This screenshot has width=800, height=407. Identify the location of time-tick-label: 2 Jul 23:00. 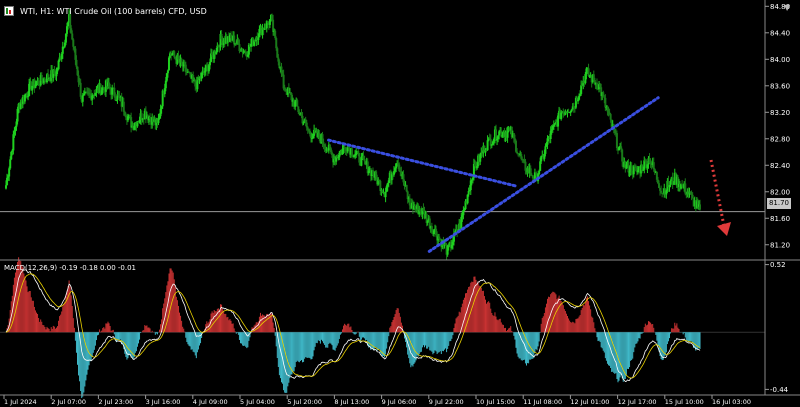
(115, 402).